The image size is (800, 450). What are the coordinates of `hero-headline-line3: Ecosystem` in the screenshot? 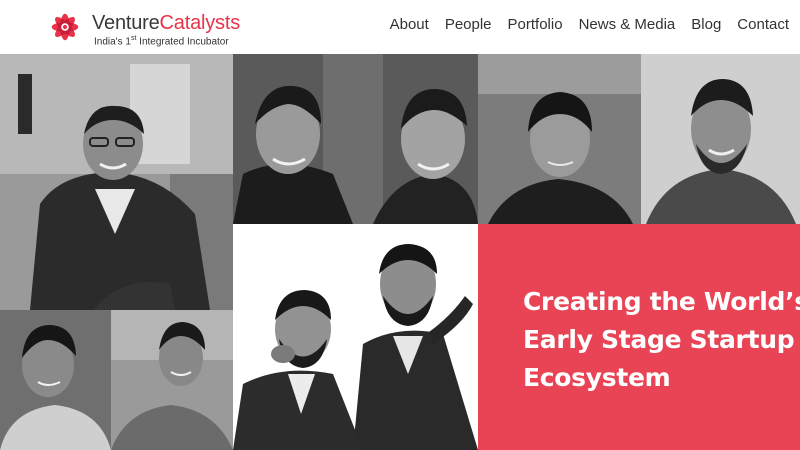 It's located at (597, 377).